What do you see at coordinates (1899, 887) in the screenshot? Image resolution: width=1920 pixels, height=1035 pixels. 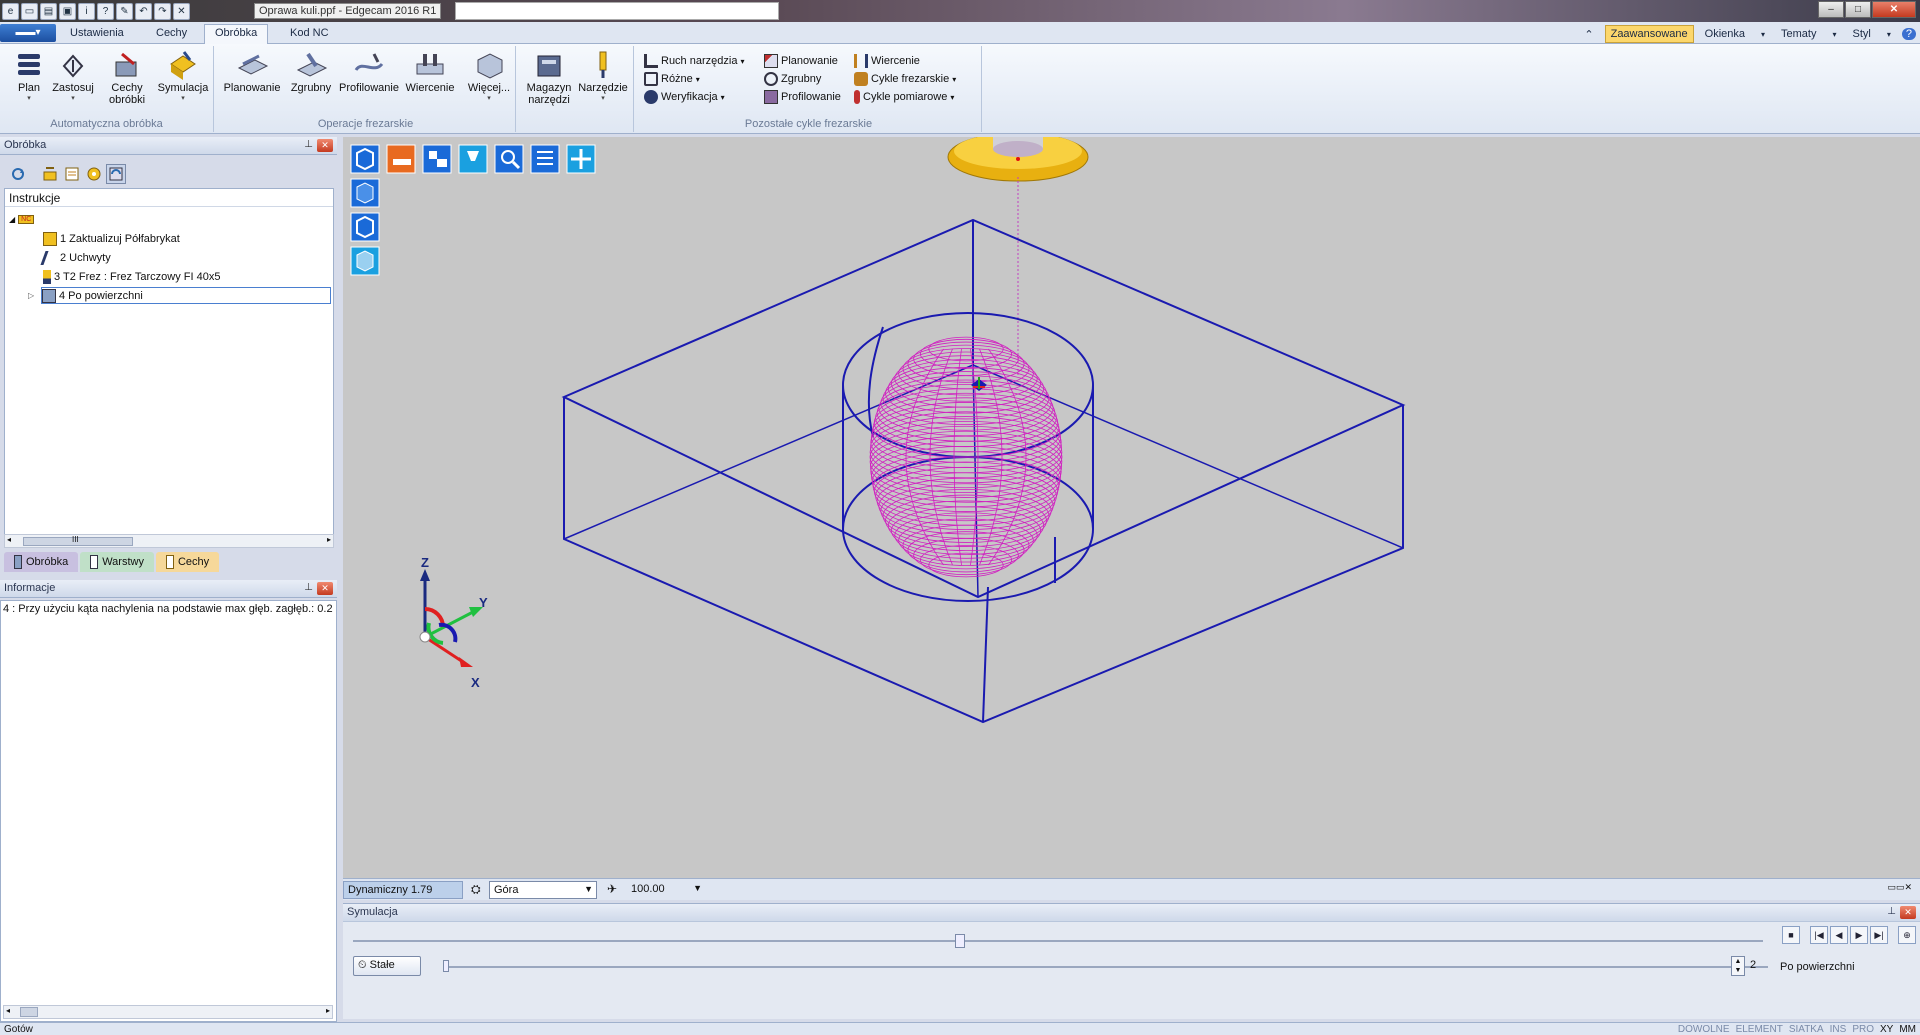 I see `viewbar-window-controls-icon: ▭▭✕` at bounding box center [1899, 887].